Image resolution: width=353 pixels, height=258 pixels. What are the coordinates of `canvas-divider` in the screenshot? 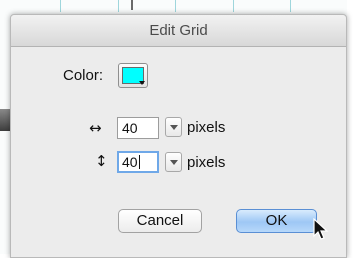 It's located at (132, 5).